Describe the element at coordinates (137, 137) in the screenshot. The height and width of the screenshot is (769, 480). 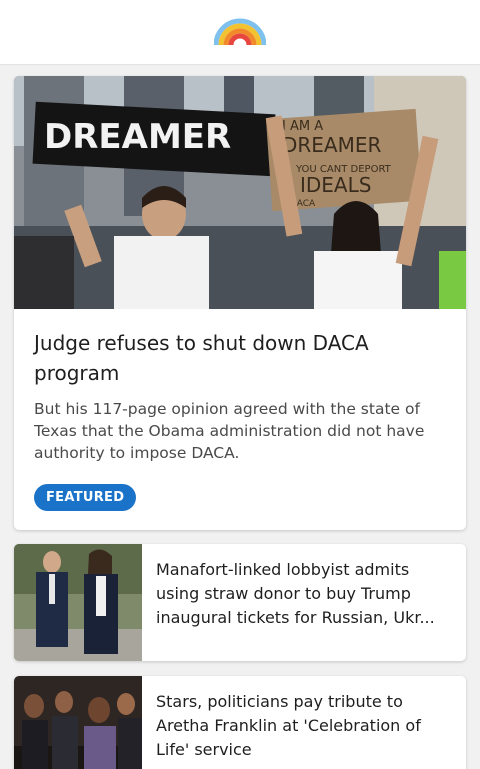
I see `sign-text-dreamer: DREAMER` at that location.